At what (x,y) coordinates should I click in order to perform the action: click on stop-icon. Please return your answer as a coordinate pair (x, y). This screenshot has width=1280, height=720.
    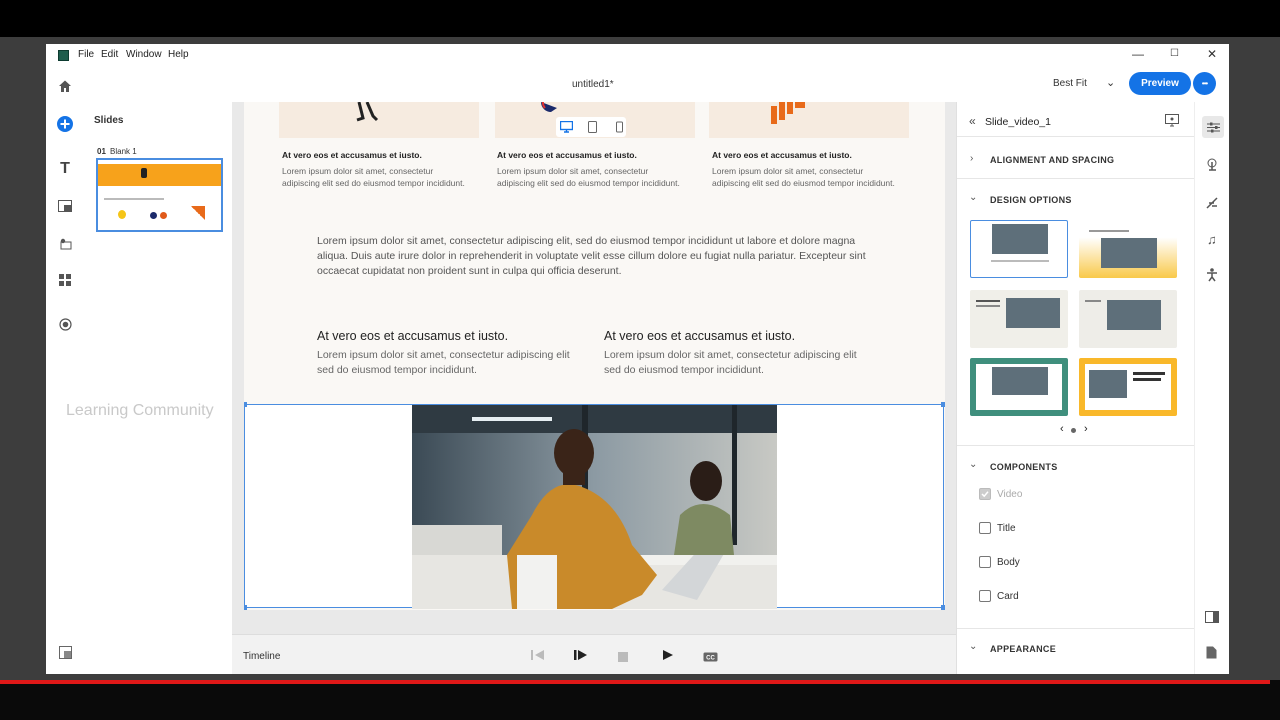
    Looking at the image, I should click on (623, 658).